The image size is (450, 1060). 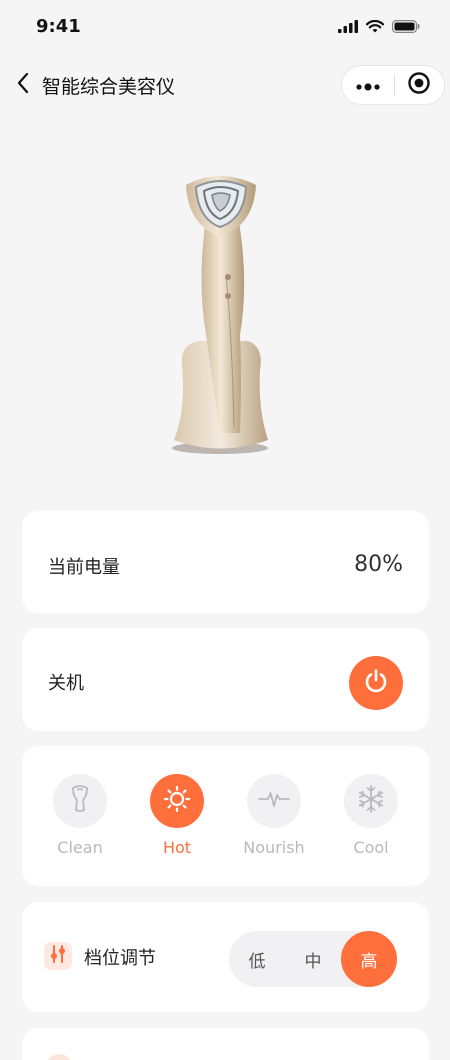 I want to click on mode-clean: Clean, so click(x=80, y=815).